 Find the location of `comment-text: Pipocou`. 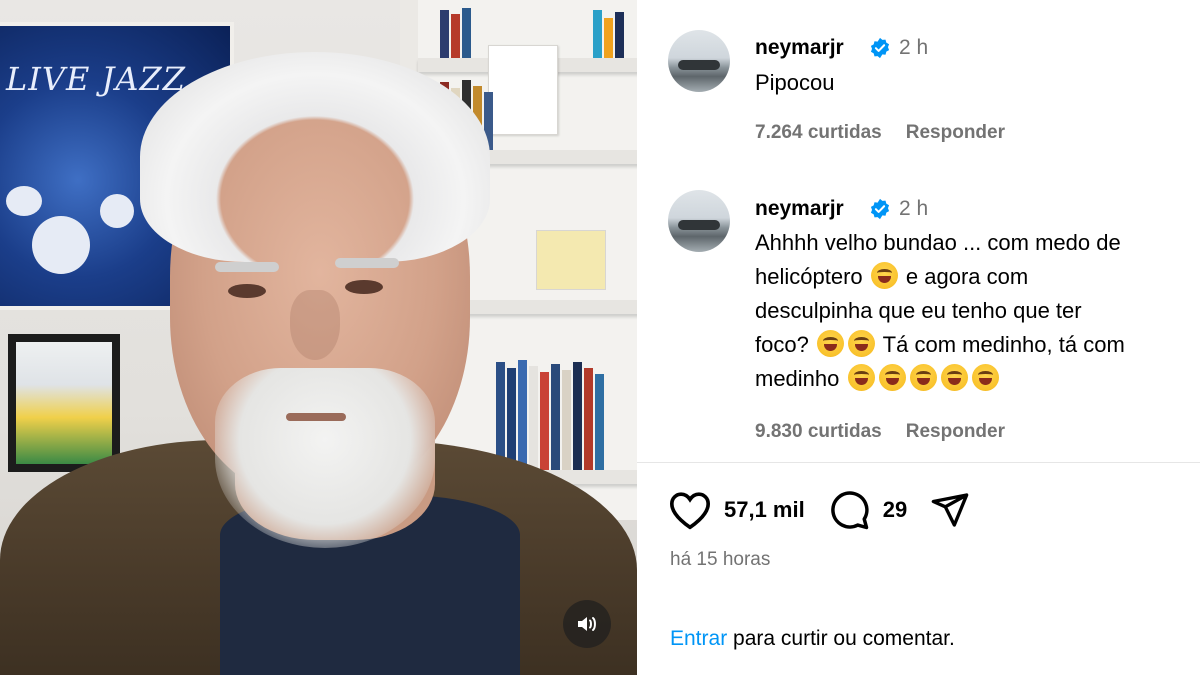

comment-text: Pipocou is located at coordinates (795, 82).